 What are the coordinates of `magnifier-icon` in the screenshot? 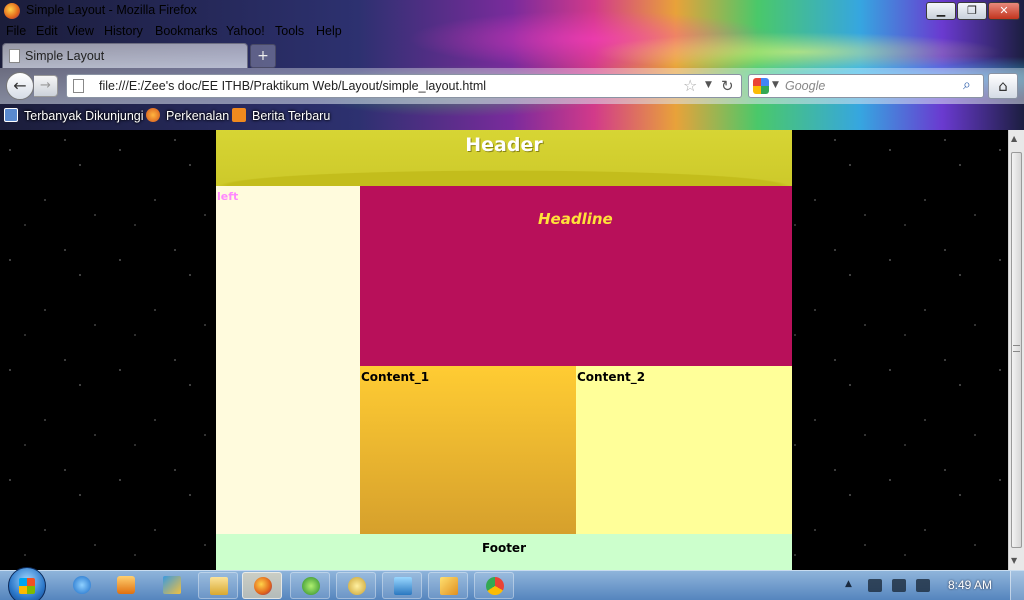 It's located at (11, 115).